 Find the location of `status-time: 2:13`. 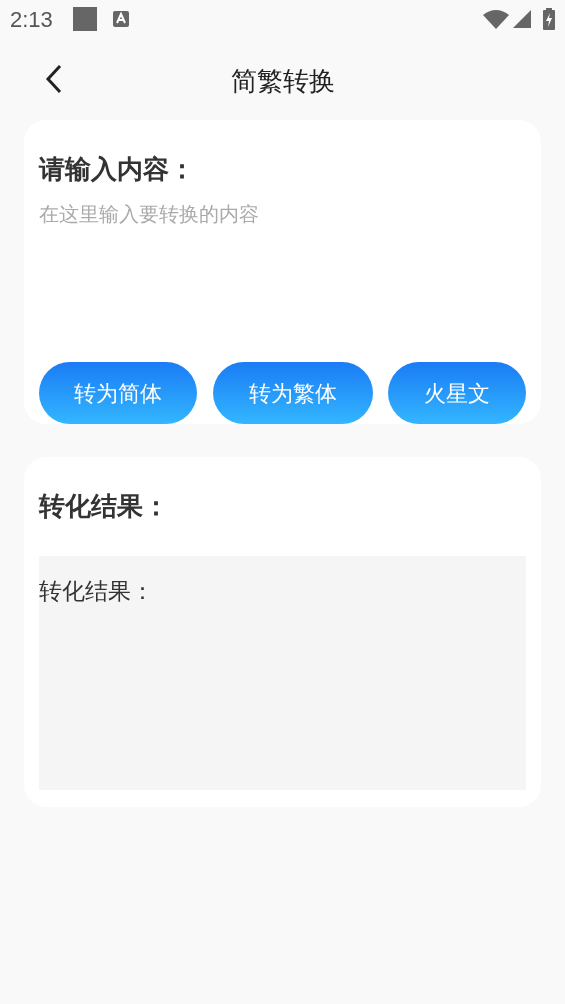

status-time: 2:13 is located at coordinates (31, 19).